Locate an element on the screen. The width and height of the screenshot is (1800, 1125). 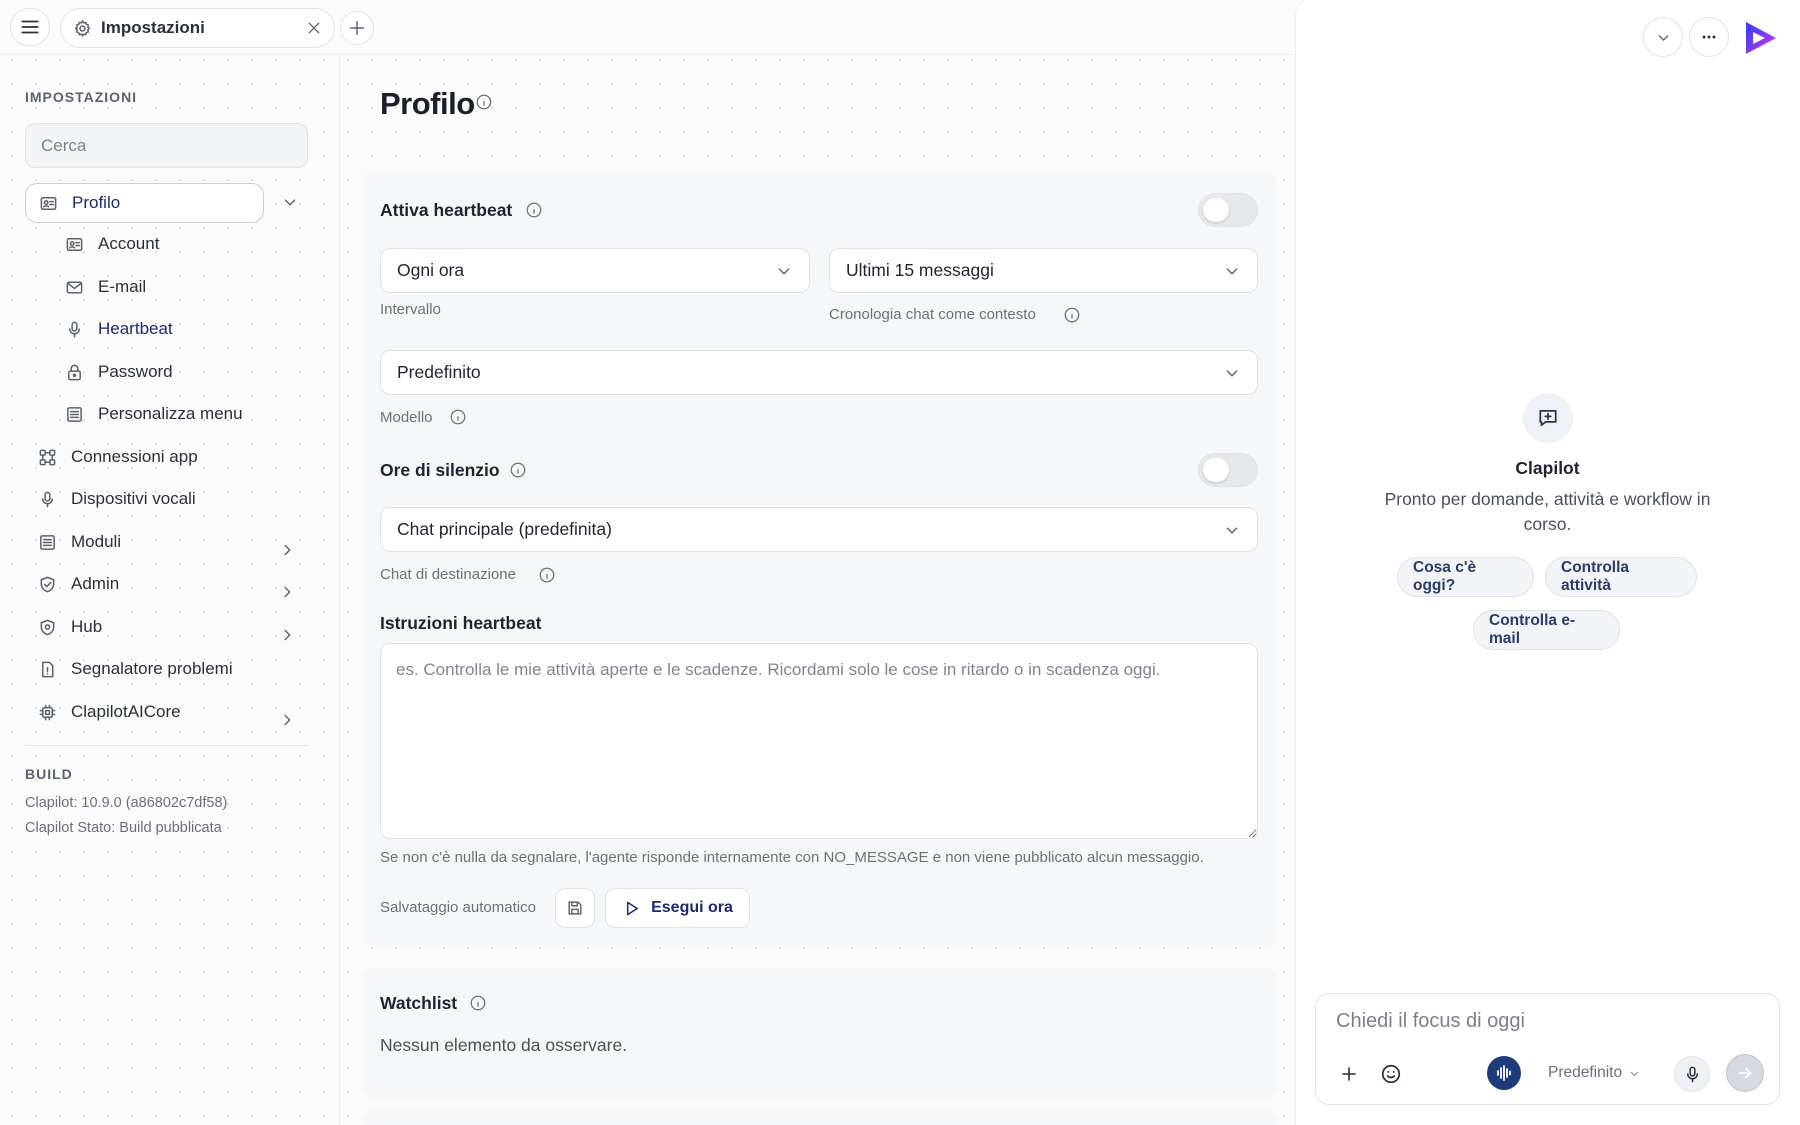
heartbeat-toggle is located at coordinates (1228, 210).